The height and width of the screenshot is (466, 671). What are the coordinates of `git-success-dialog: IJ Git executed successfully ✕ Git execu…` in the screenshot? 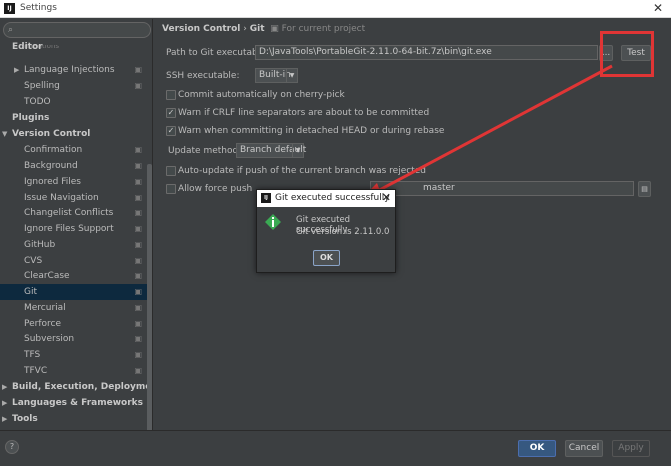 It's located at (326, 231).